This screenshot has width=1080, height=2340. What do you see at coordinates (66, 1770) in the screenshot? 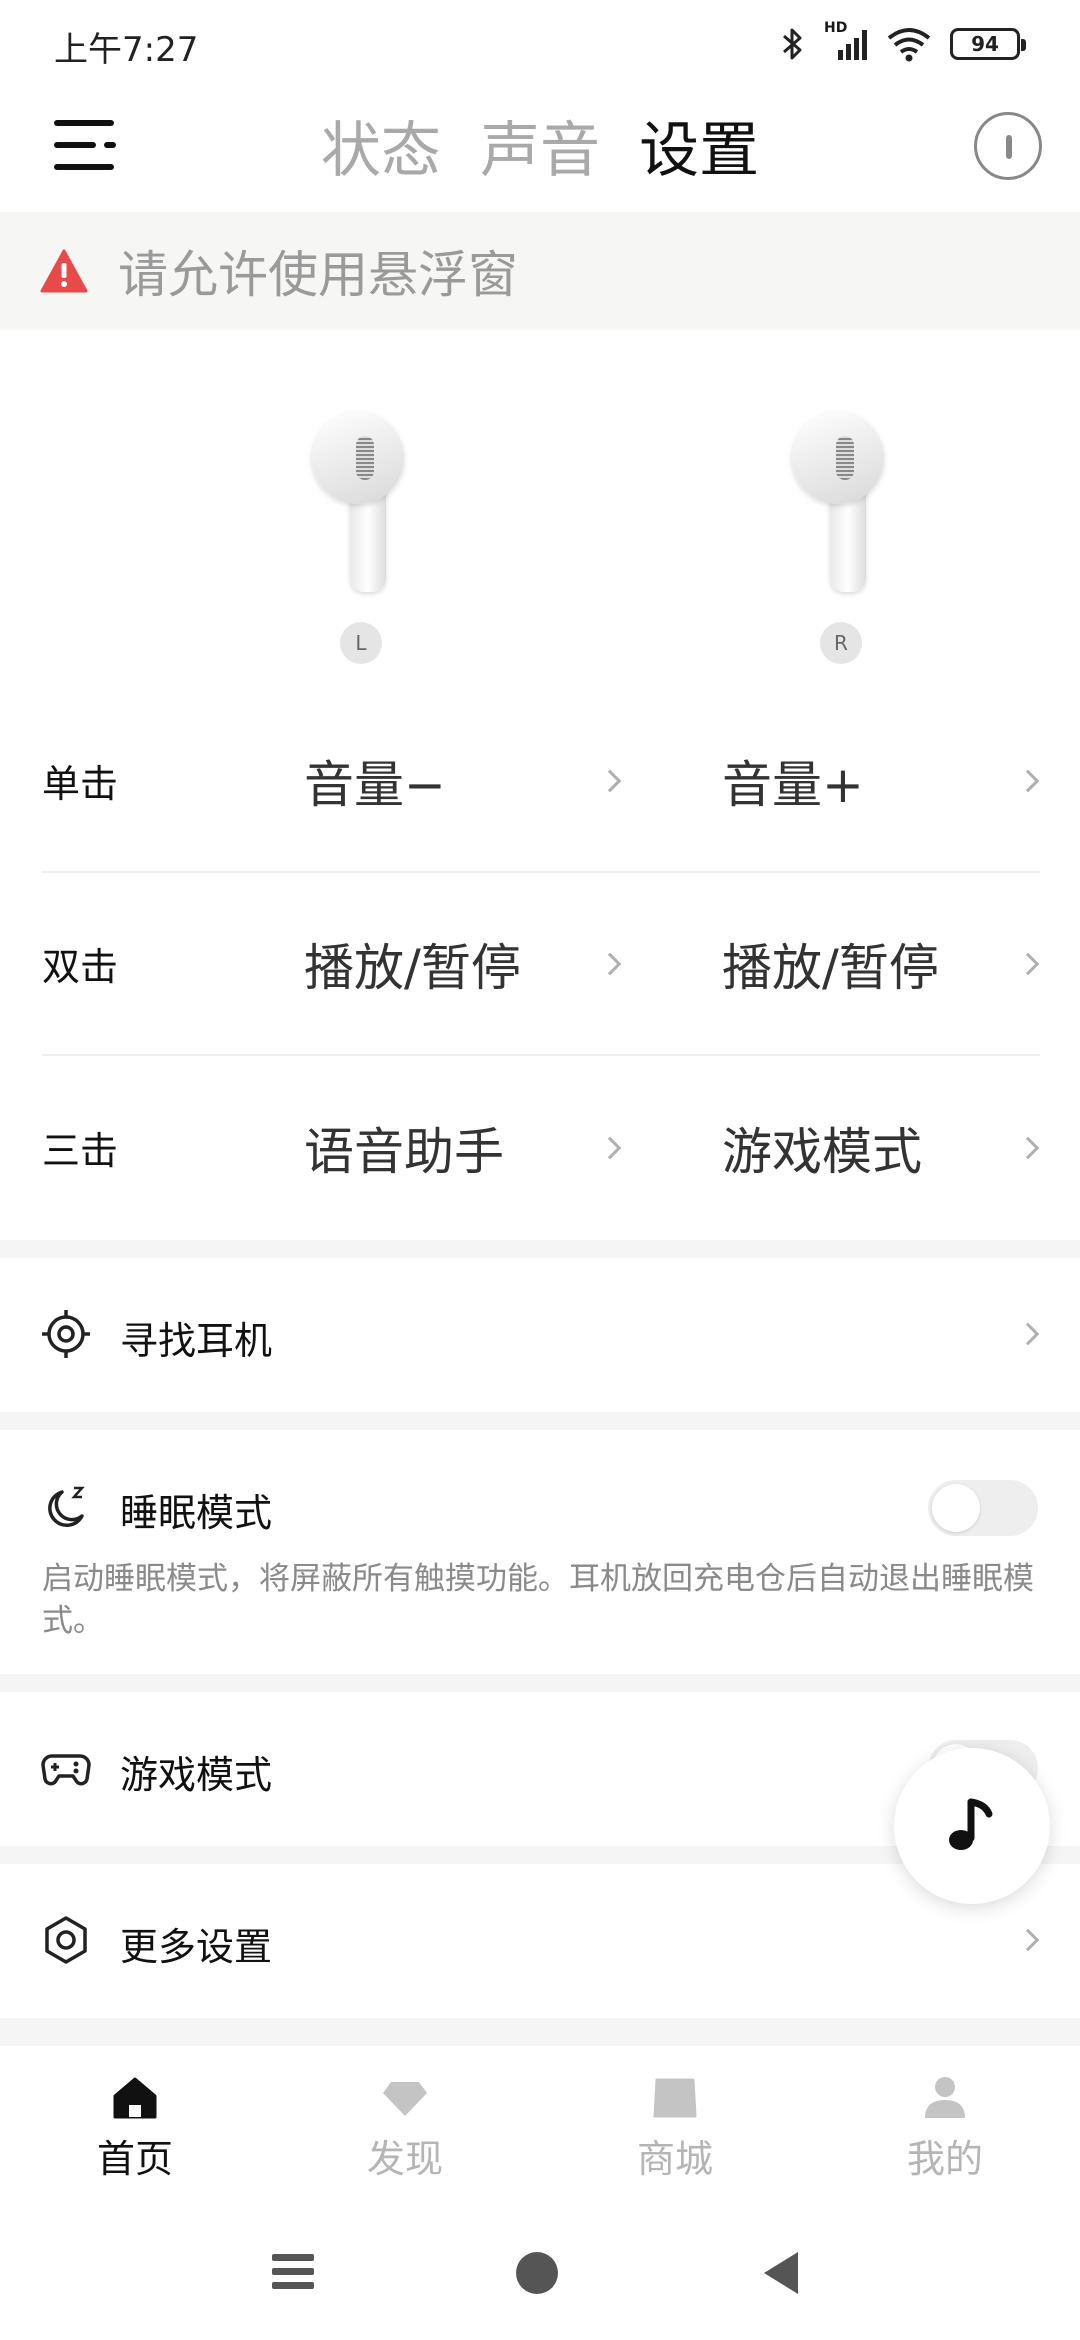
I see `gamepad-icon` at bounding box center [66, 1770].